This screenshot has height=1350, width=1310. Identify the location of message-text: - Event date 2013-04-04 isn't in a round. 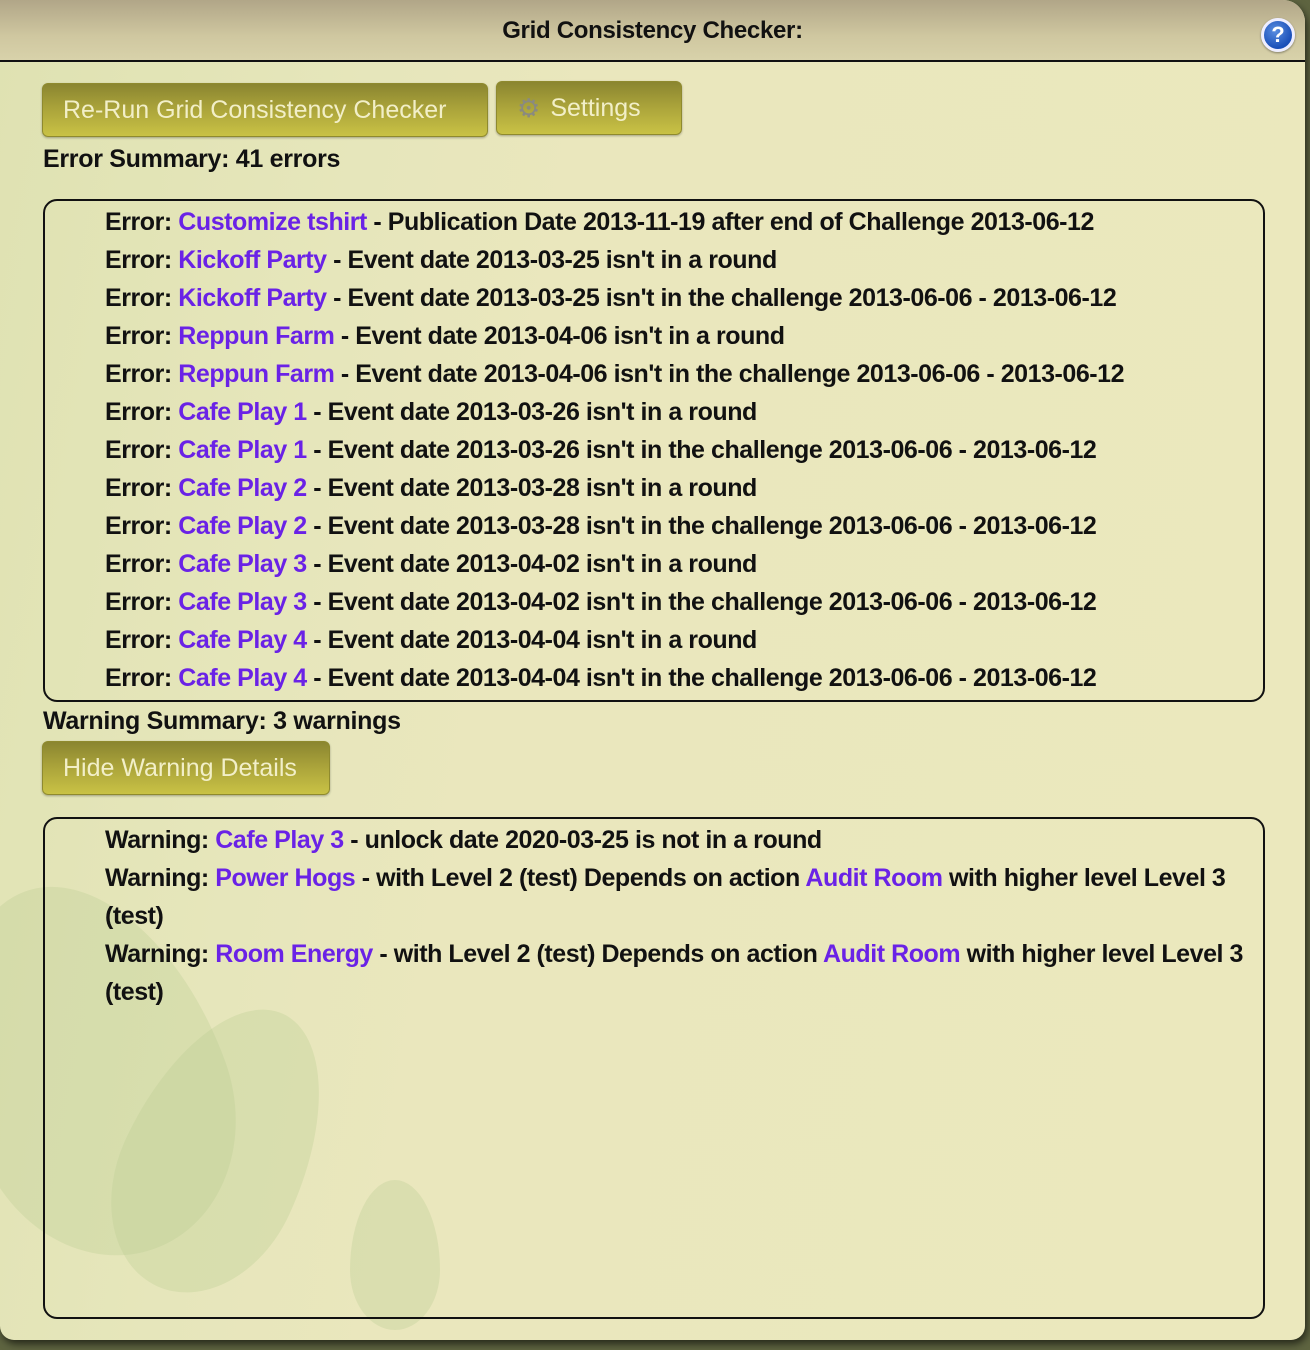
(531, 640).